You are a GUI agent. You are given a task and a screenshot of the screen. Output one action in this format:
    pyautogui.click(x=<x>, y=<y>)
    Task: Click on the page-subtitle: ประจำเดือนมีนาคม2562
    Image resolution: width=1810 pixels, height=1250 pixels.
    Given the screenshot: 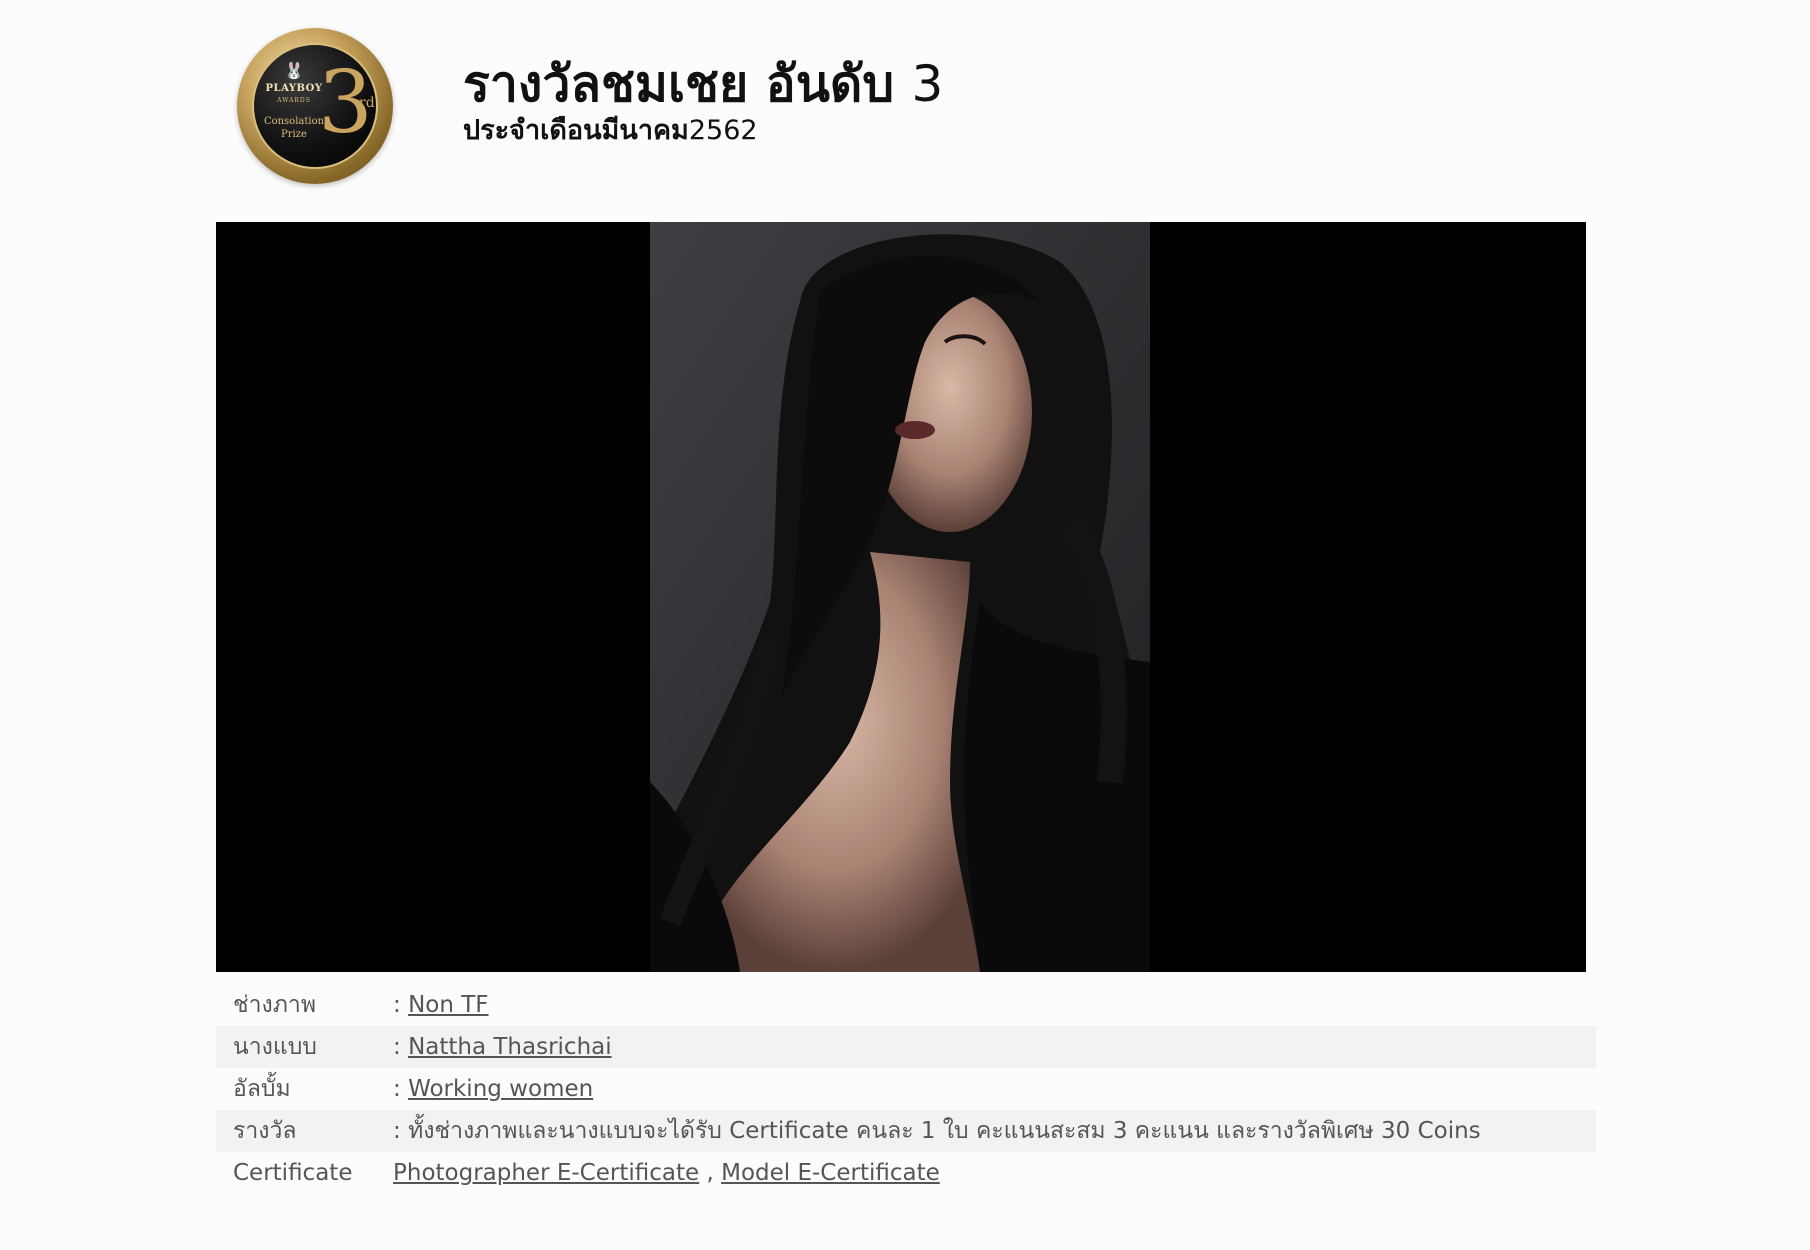 What is the action you would take?
    pyautogui.click(x=610, y=131)
    